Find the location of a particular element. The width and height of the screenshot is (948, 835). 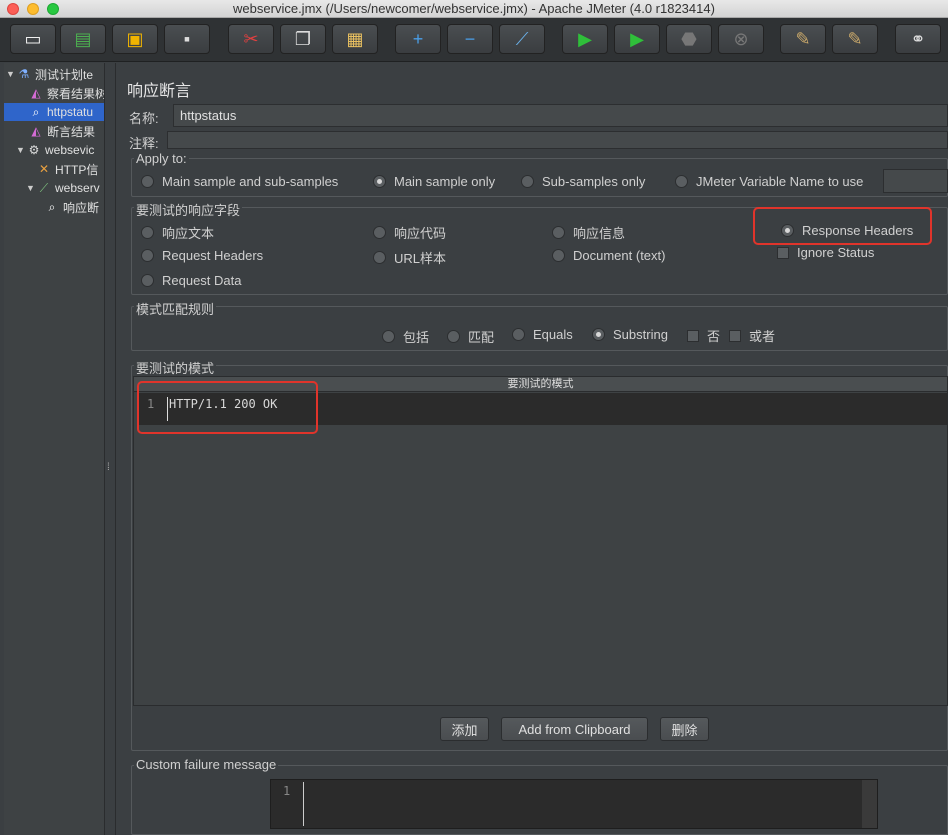

add-from-clipboard-button: Add from Clipboard is located at coordinates (574, 729).